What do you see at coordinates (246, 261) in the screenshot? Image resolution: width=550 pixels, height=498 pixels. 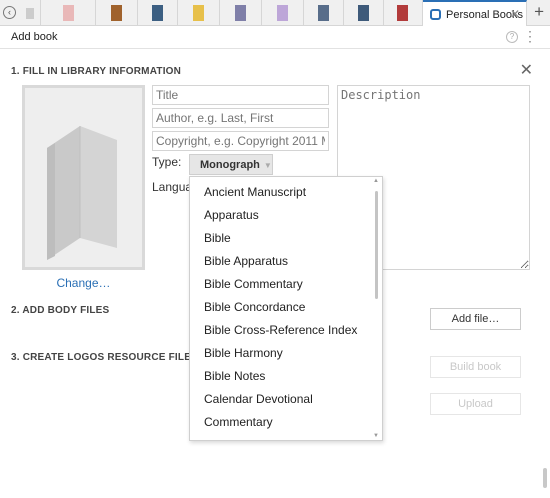 I see `dropdown-option: Bible Apparatus` at bounding box center [246, 261].